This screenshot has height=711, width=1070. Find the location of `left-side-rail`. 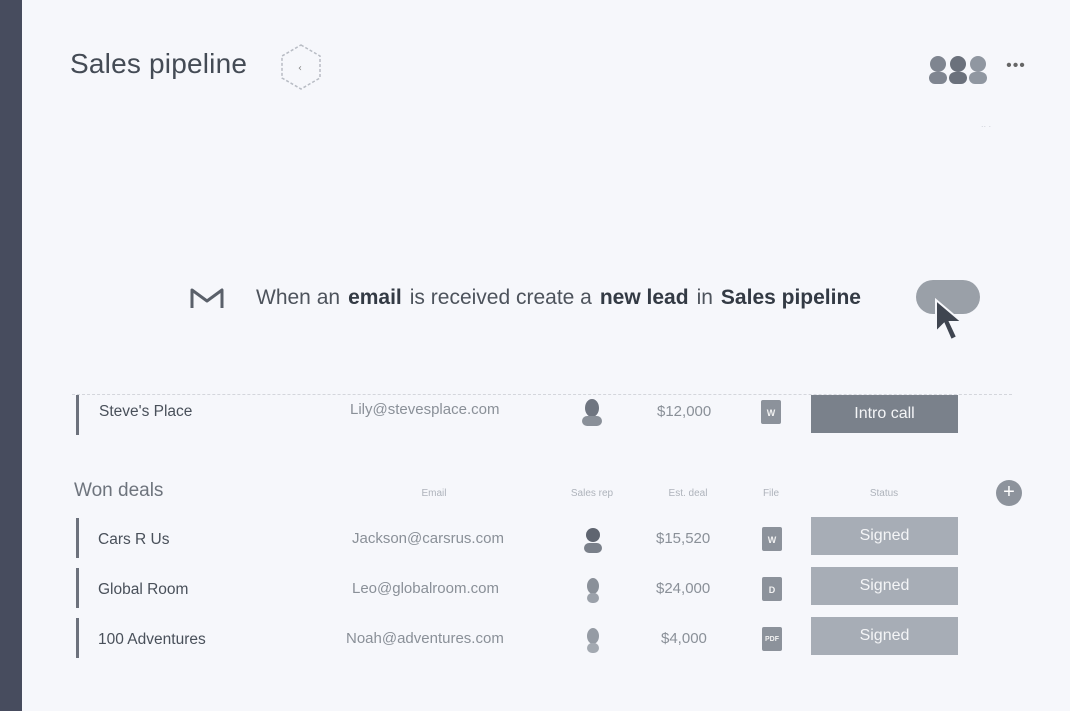

left-side-rail is located at coordinates (11, 355).